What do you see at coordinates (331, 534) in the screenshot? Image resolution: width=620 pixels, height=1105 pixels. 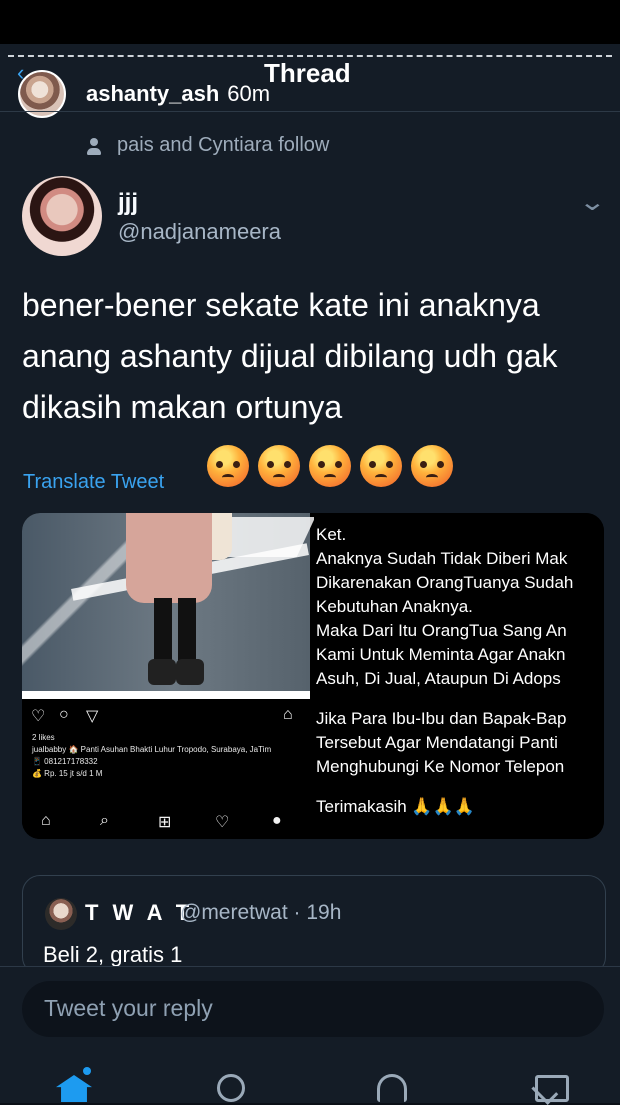 I see `media-text-line: Ket.` at bounding box center [331, 534].